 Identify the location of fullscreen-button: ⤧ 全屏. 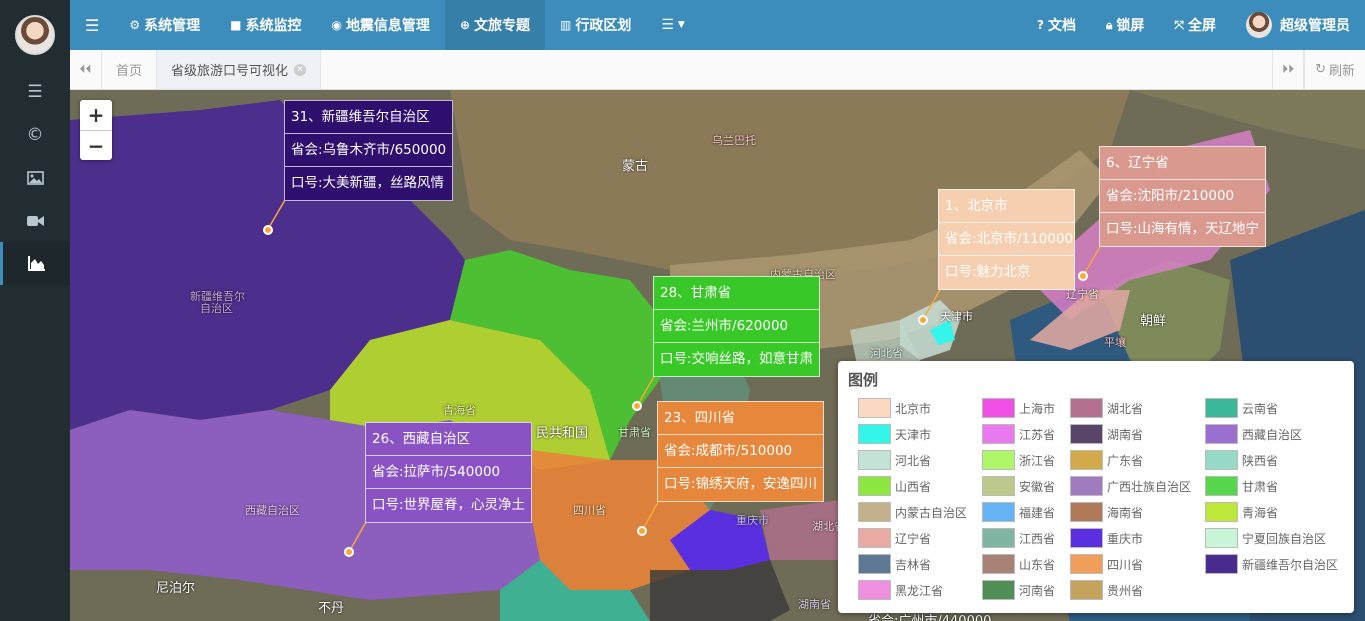
(1195, 25).